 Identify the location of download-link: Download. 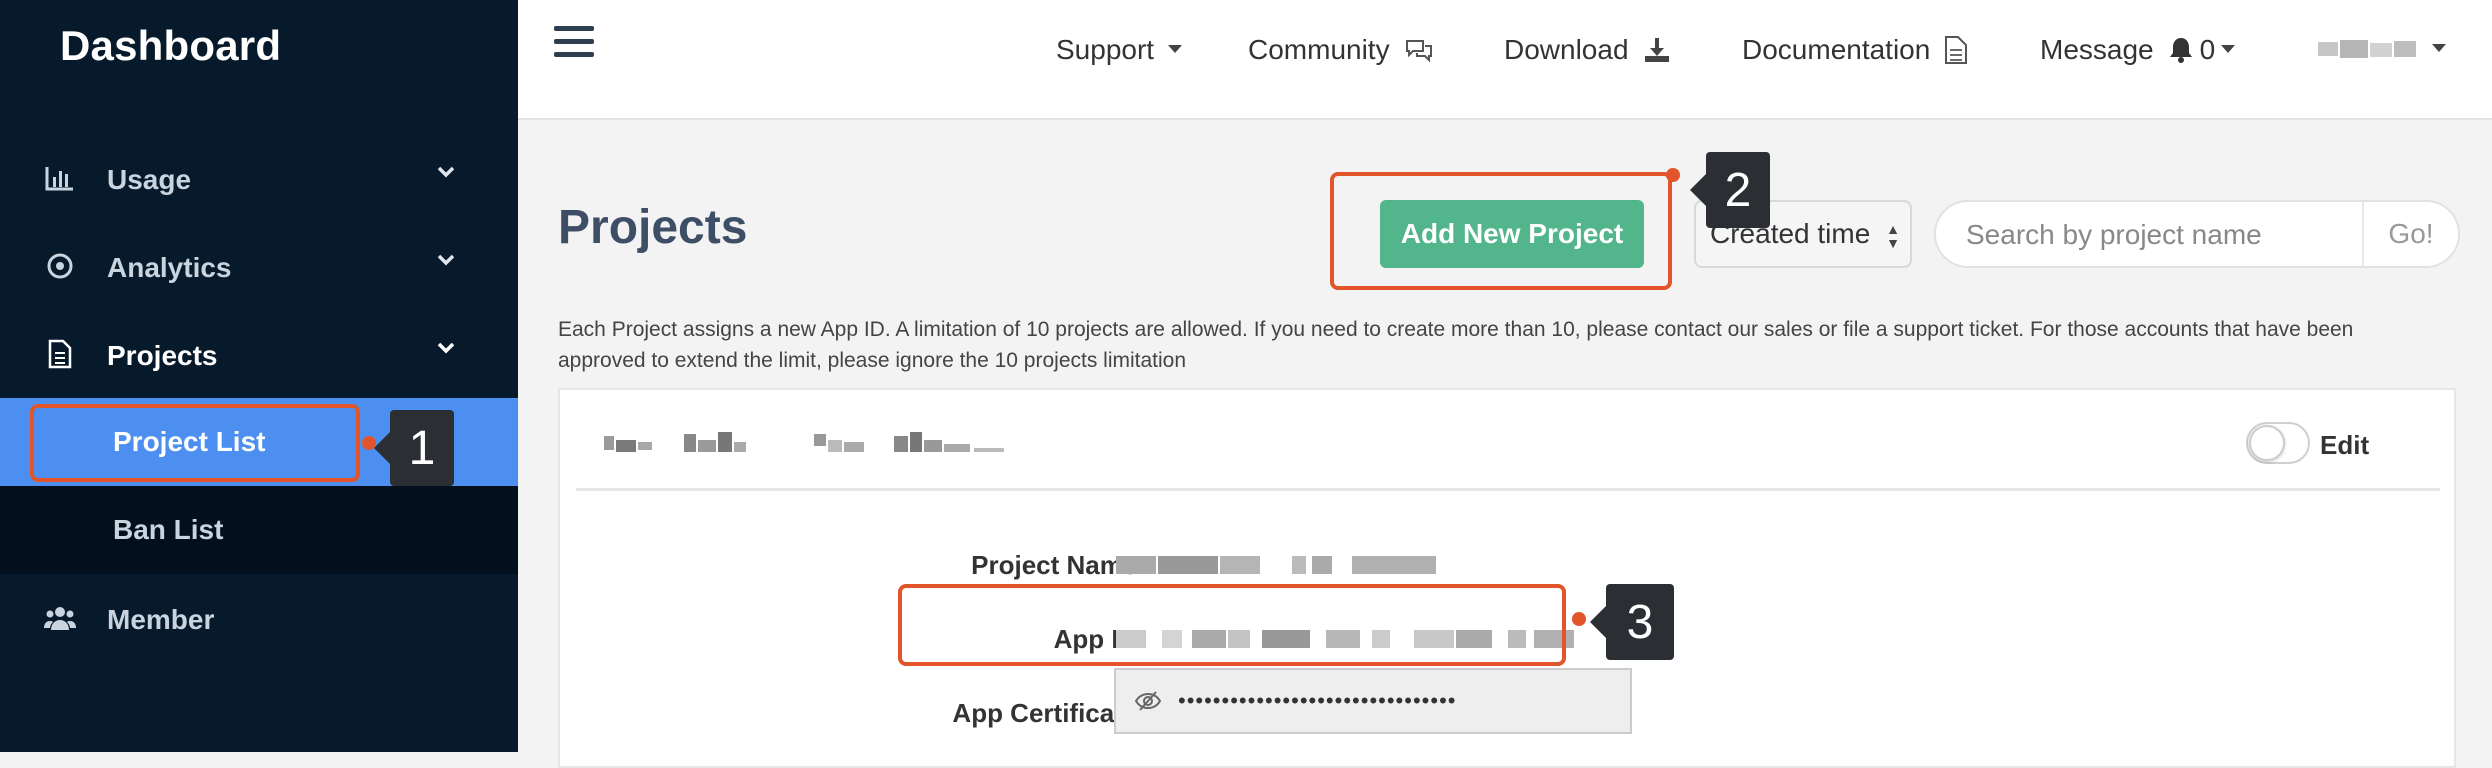
(1587, 50).